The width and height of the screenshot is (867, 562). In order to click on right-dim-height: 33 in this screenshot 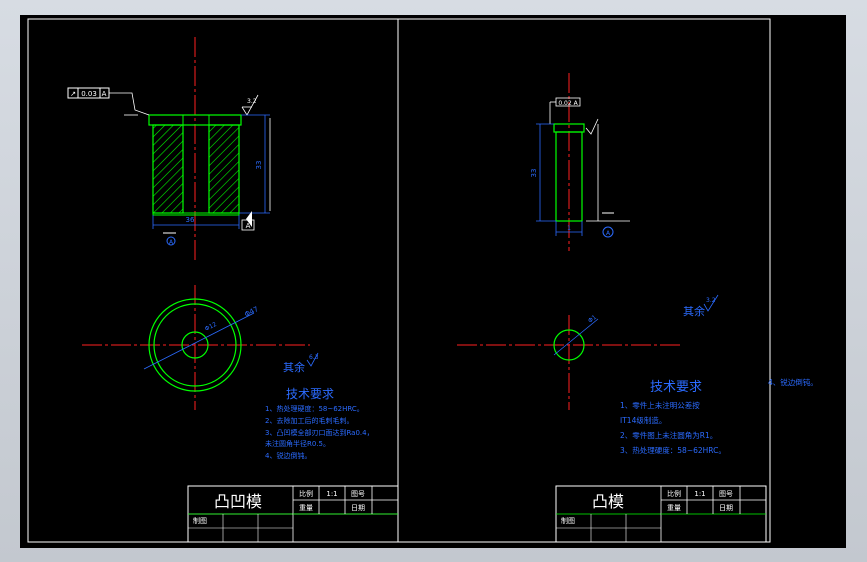, I will do `click(534, 173)`.